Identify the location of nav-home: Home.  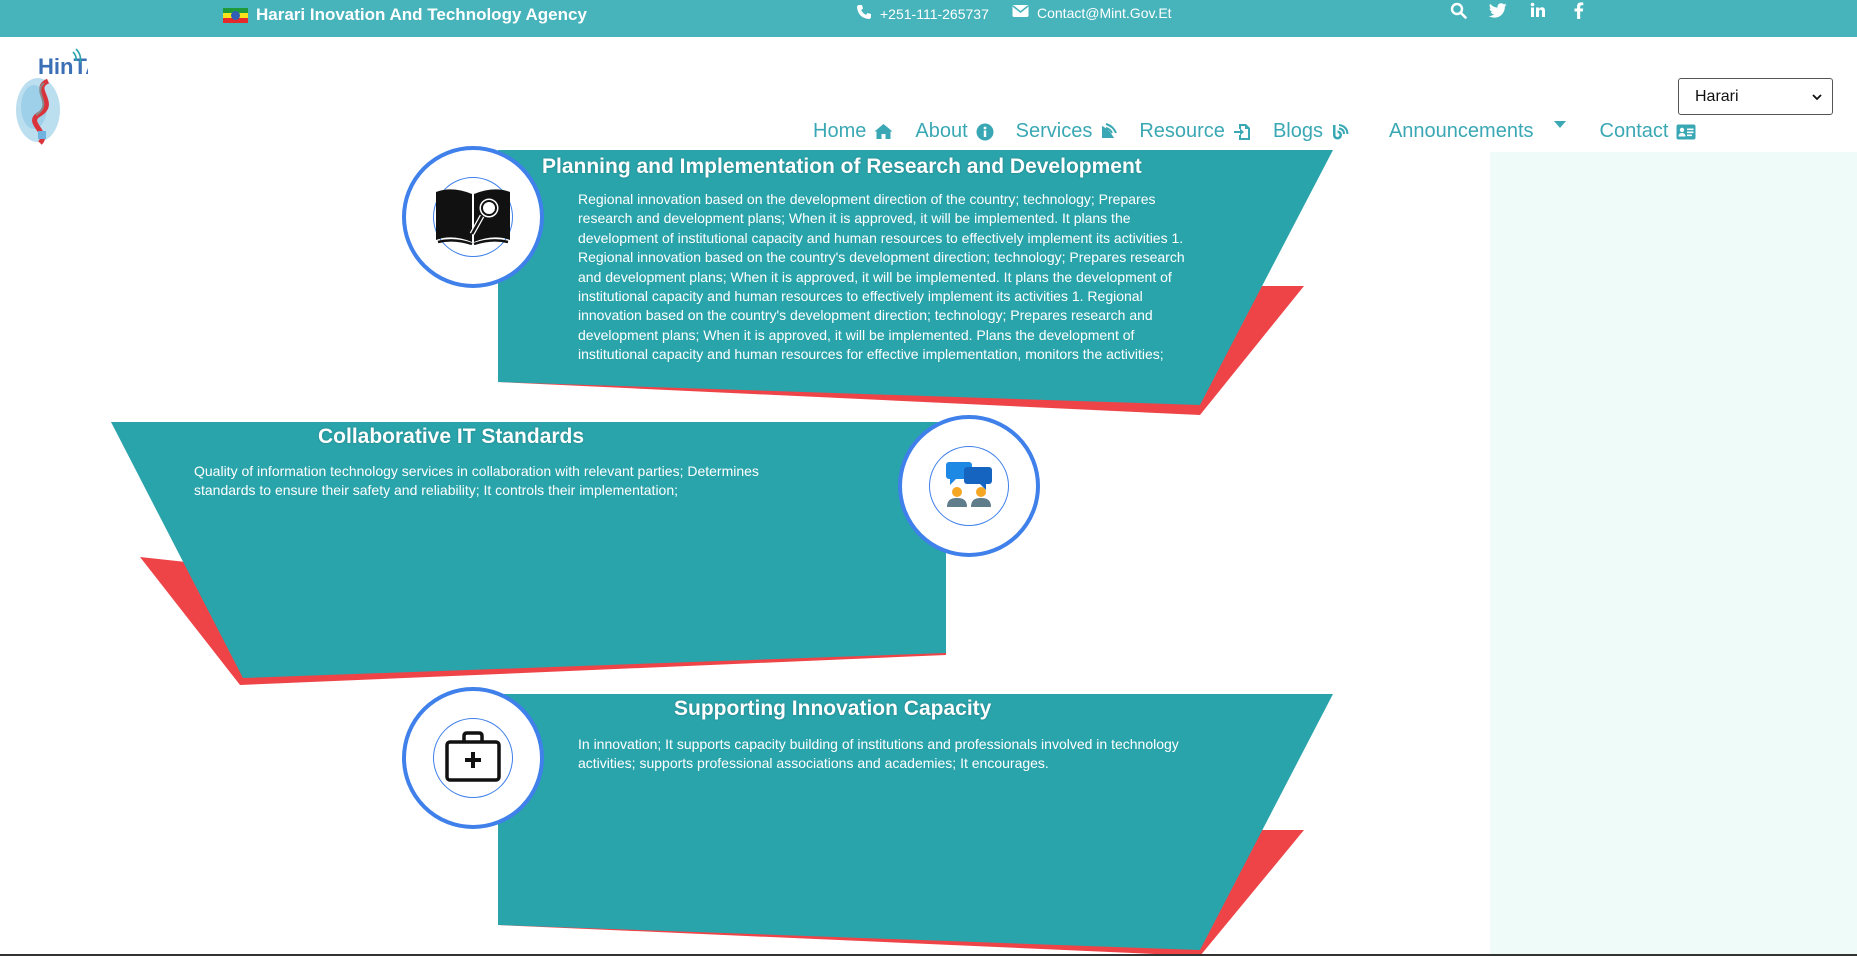
(853, 131).